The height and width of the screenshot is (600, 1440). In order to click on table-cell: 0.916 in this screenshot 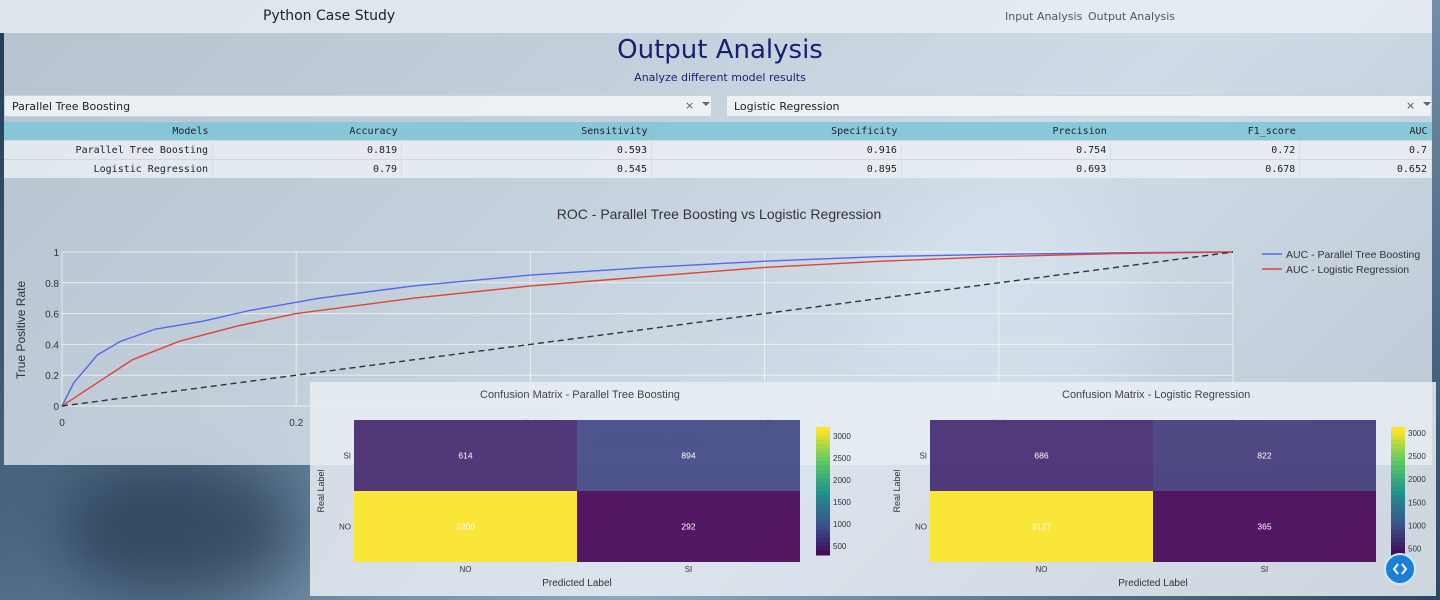, I will do `click(776, 150)`.